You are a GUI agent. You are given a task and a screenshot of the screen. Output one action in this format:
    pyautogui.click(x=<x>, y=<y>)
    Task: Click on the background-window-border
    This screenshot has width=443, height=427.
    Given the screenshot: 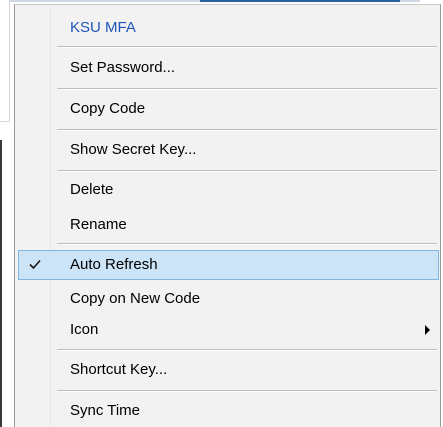 What is the action you would take?
    pyautogui.click(x=1, y=283)
    